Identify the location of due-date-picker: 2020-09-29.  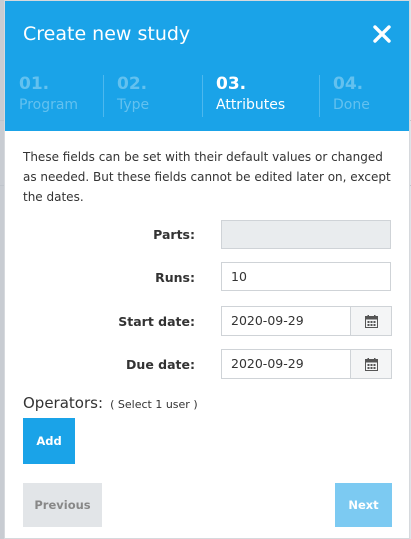
(306, 364).